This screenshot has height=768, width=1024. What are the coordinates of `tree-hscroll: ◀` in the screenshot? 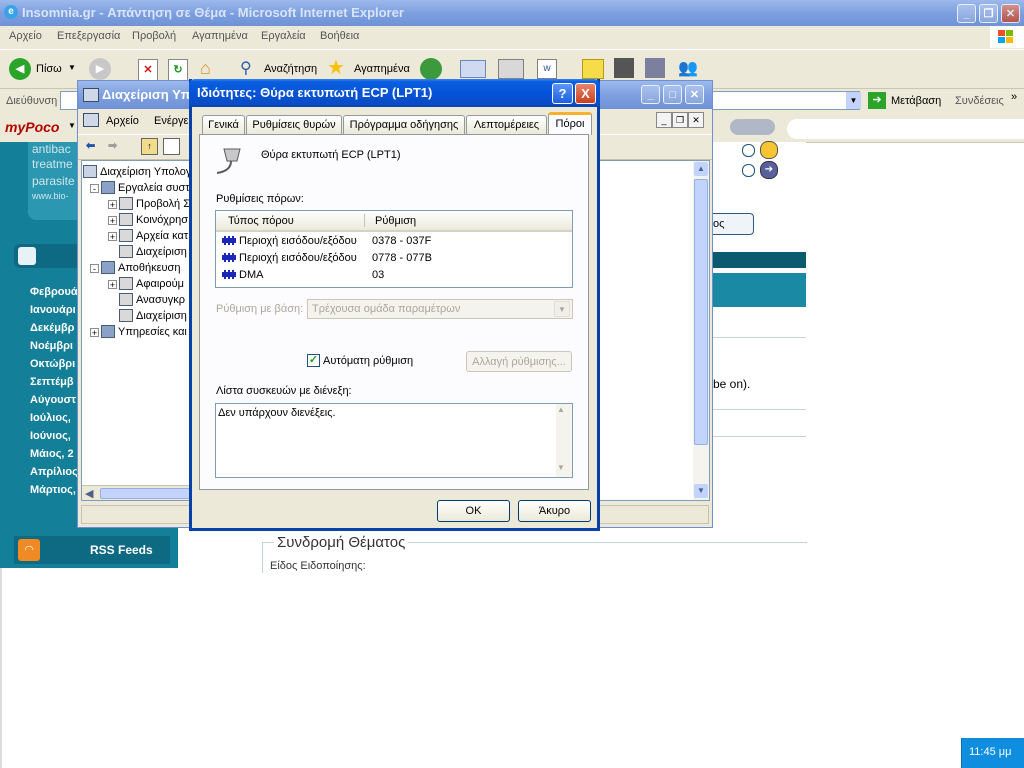 It's located at (136, 492).